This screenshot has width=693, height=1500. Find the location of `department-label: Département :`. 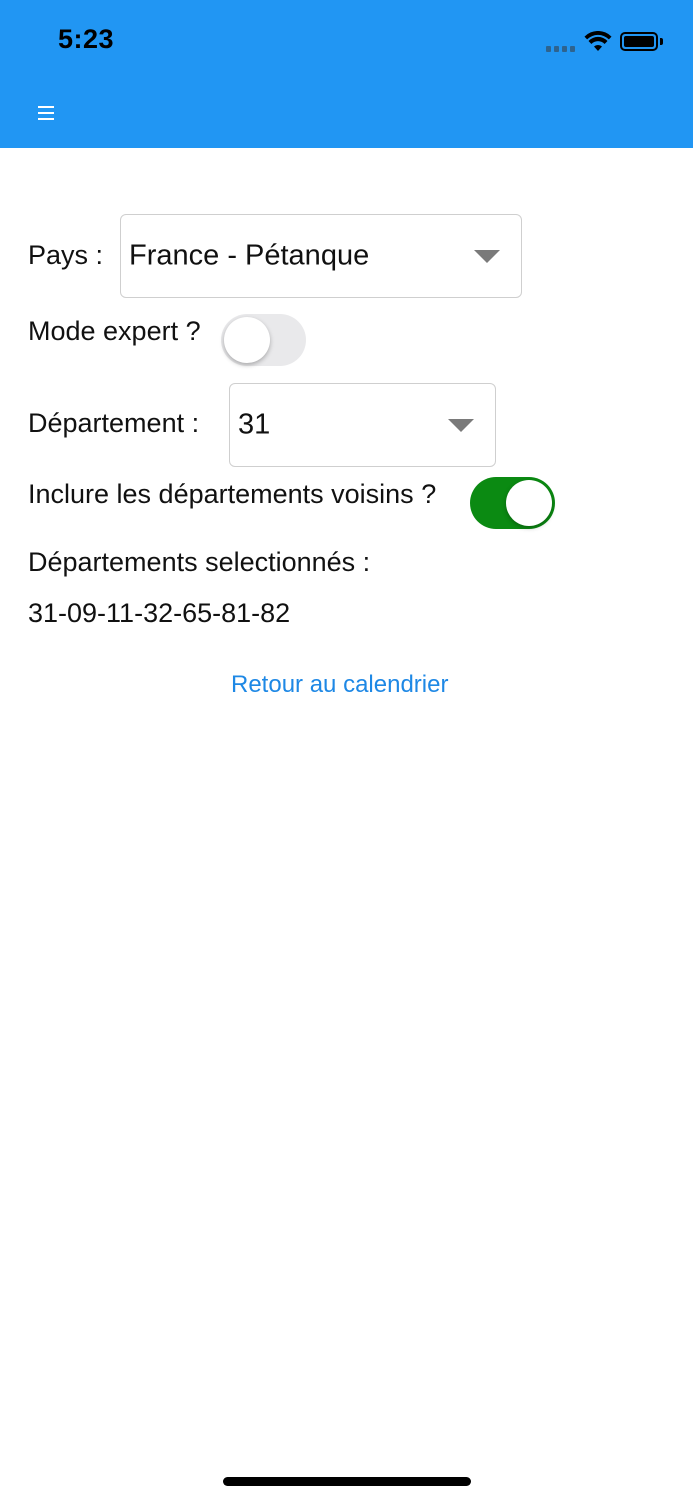

department-label: Département : is located at coordinates (114, 423).